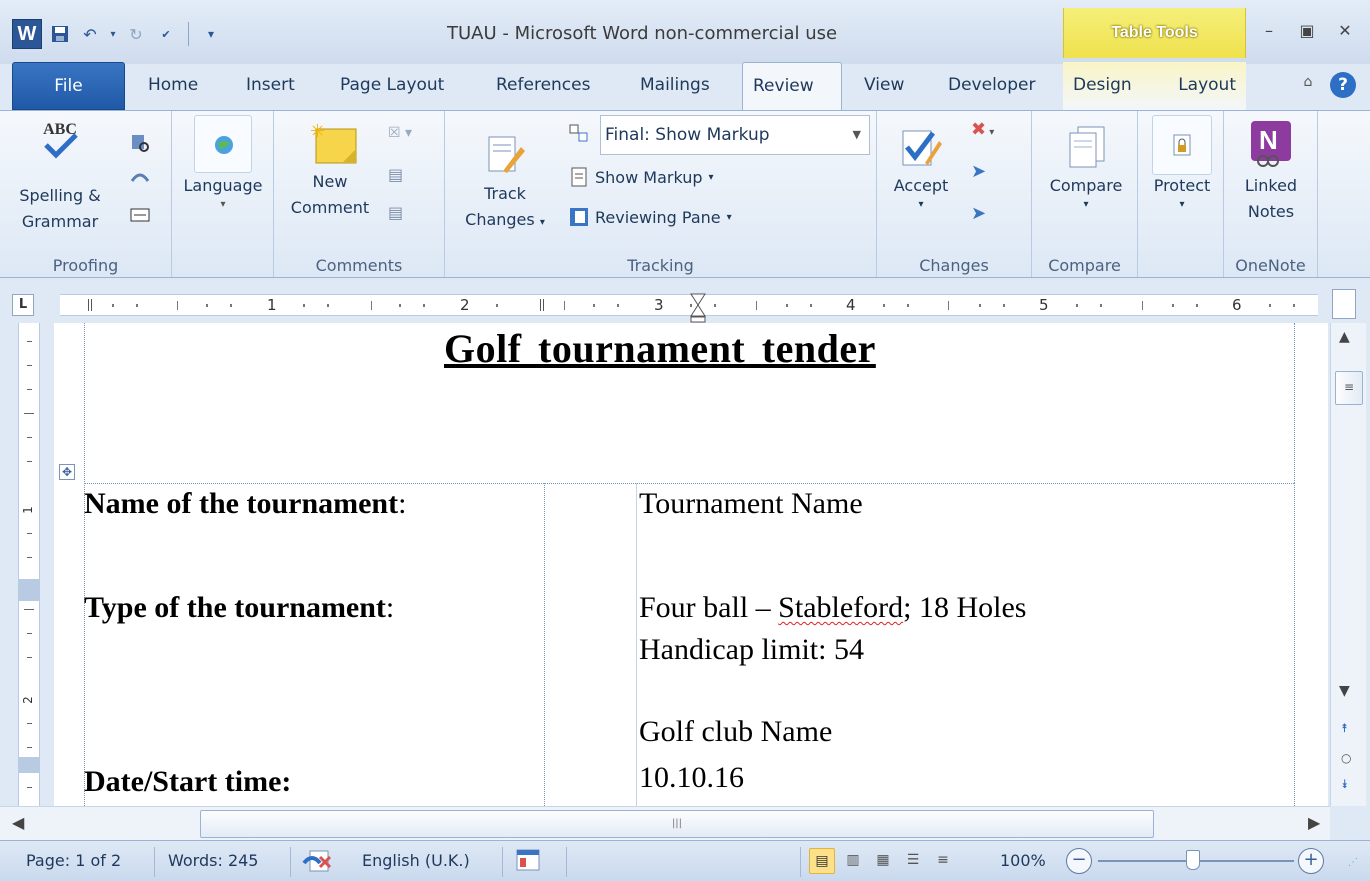 This screenshot has height=881, width=1370. I want to click on tab-page-layout: Page Layout, so click(392, 86).